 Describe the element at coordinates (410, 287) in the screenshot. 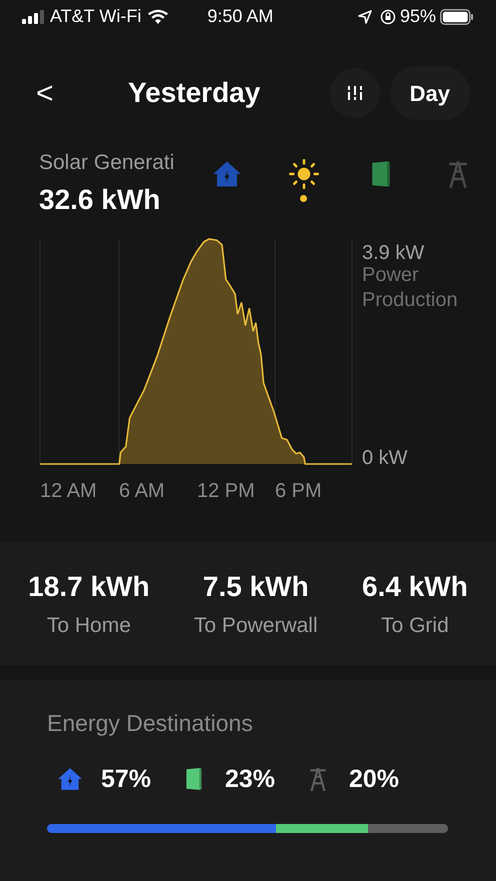

I see `y-axis-title: Power Production` at that location.